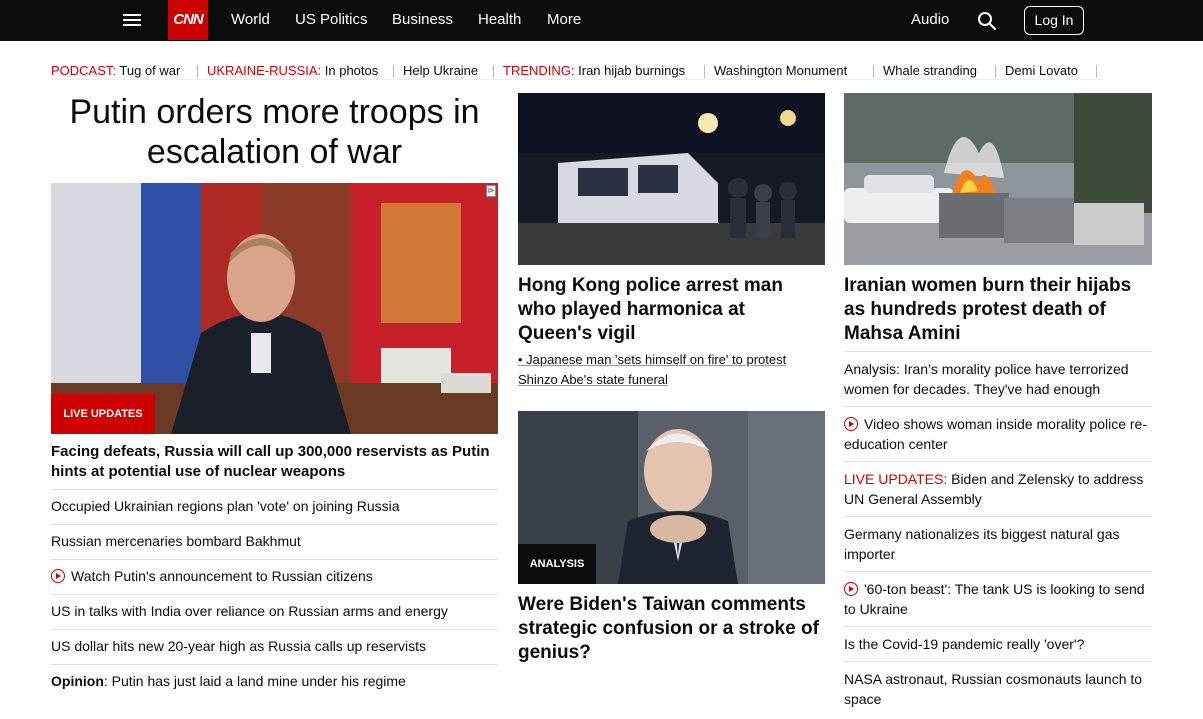  What do you see at coordinates (351, 70) in the screenshot?
I see `ukraine-text: In photos` at bounding box center [351, 70].